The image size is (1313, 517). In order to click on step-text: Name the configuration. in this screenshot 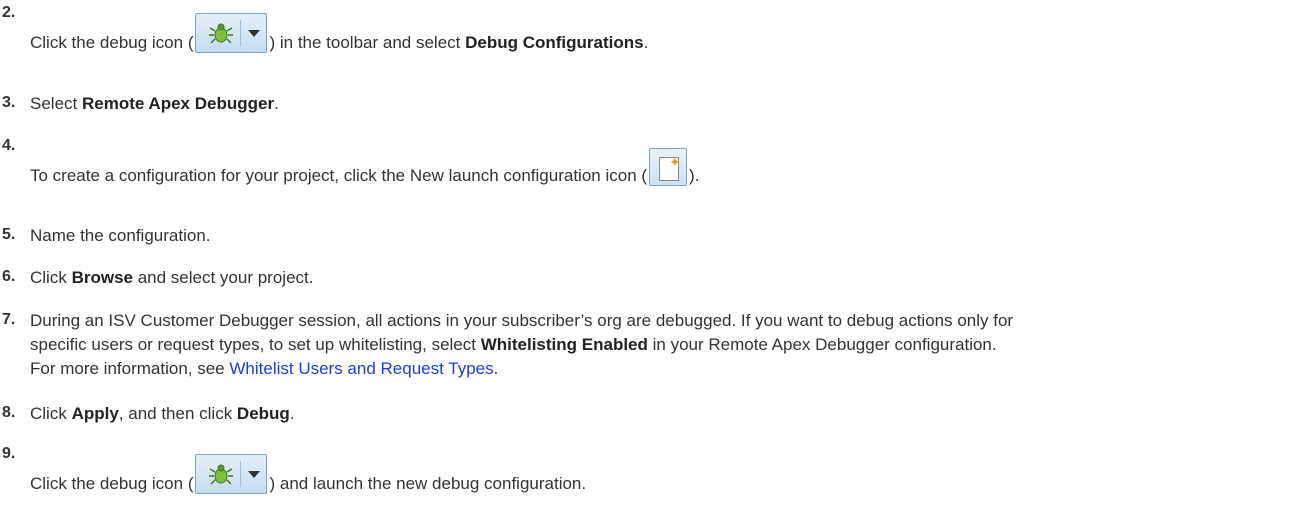, I will do `click(120, 235)`.